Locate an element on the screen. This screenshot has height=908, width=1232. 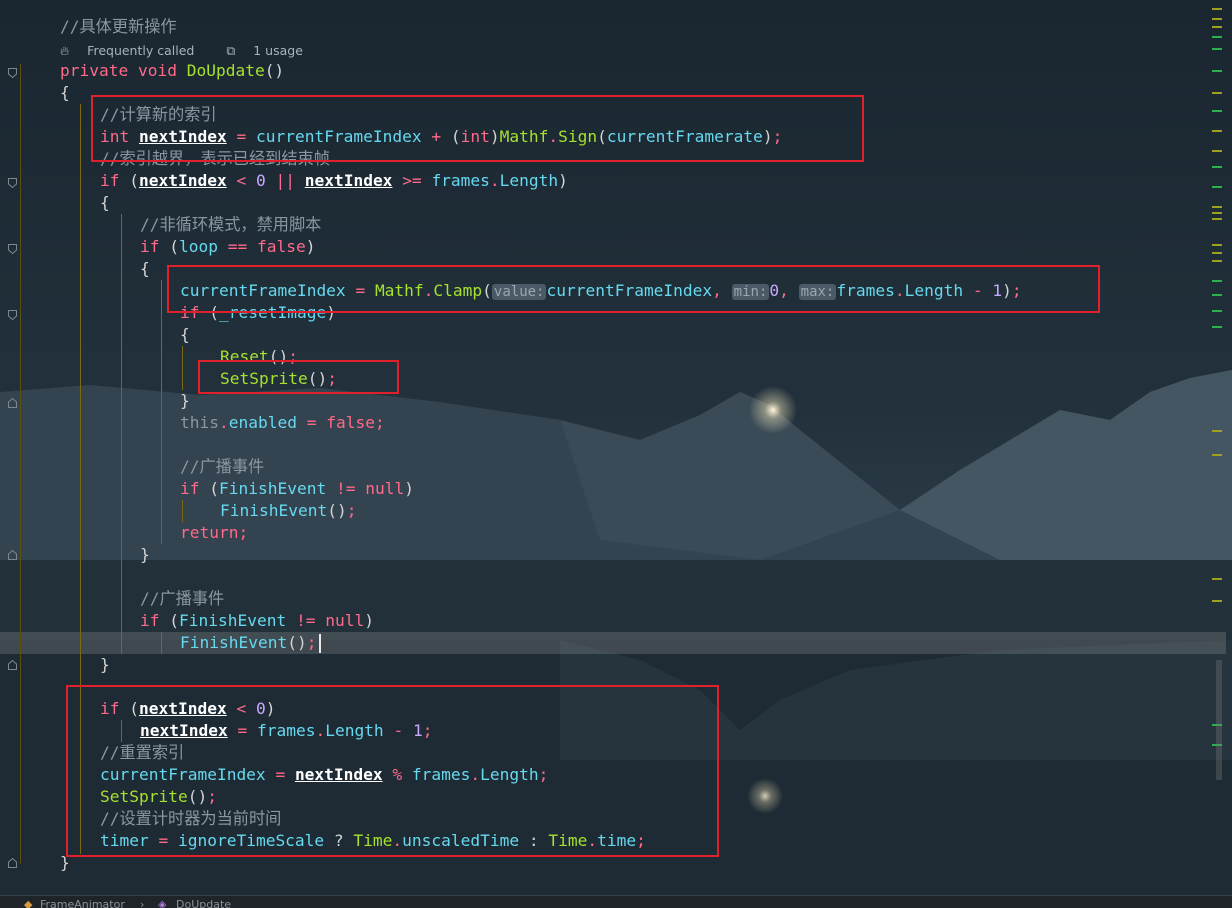
code-line: return; is located at coordinates (214, 532).